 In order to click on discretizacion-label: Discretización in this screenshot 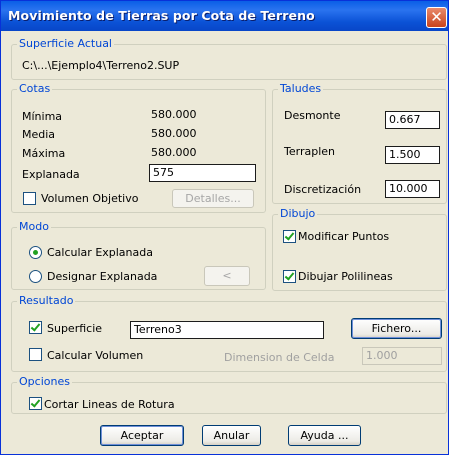, I will do `click(323, 189)`.